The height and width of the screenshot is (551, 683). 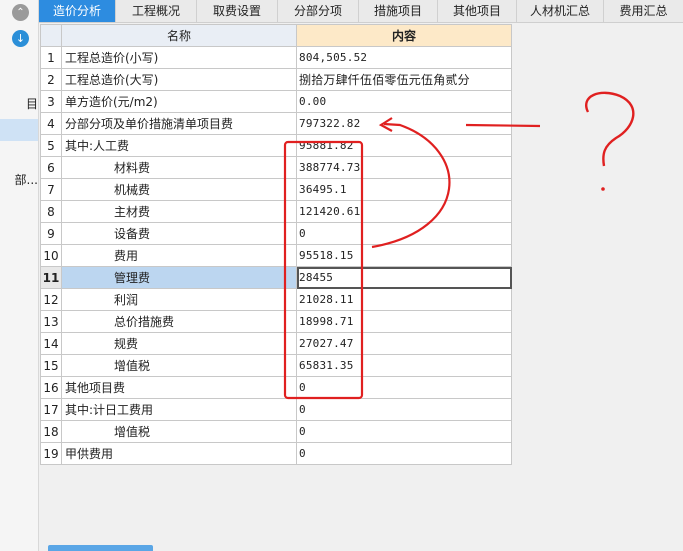 I want to click on table-row: 19 甲供费用 0, so click(x=276, y=453).